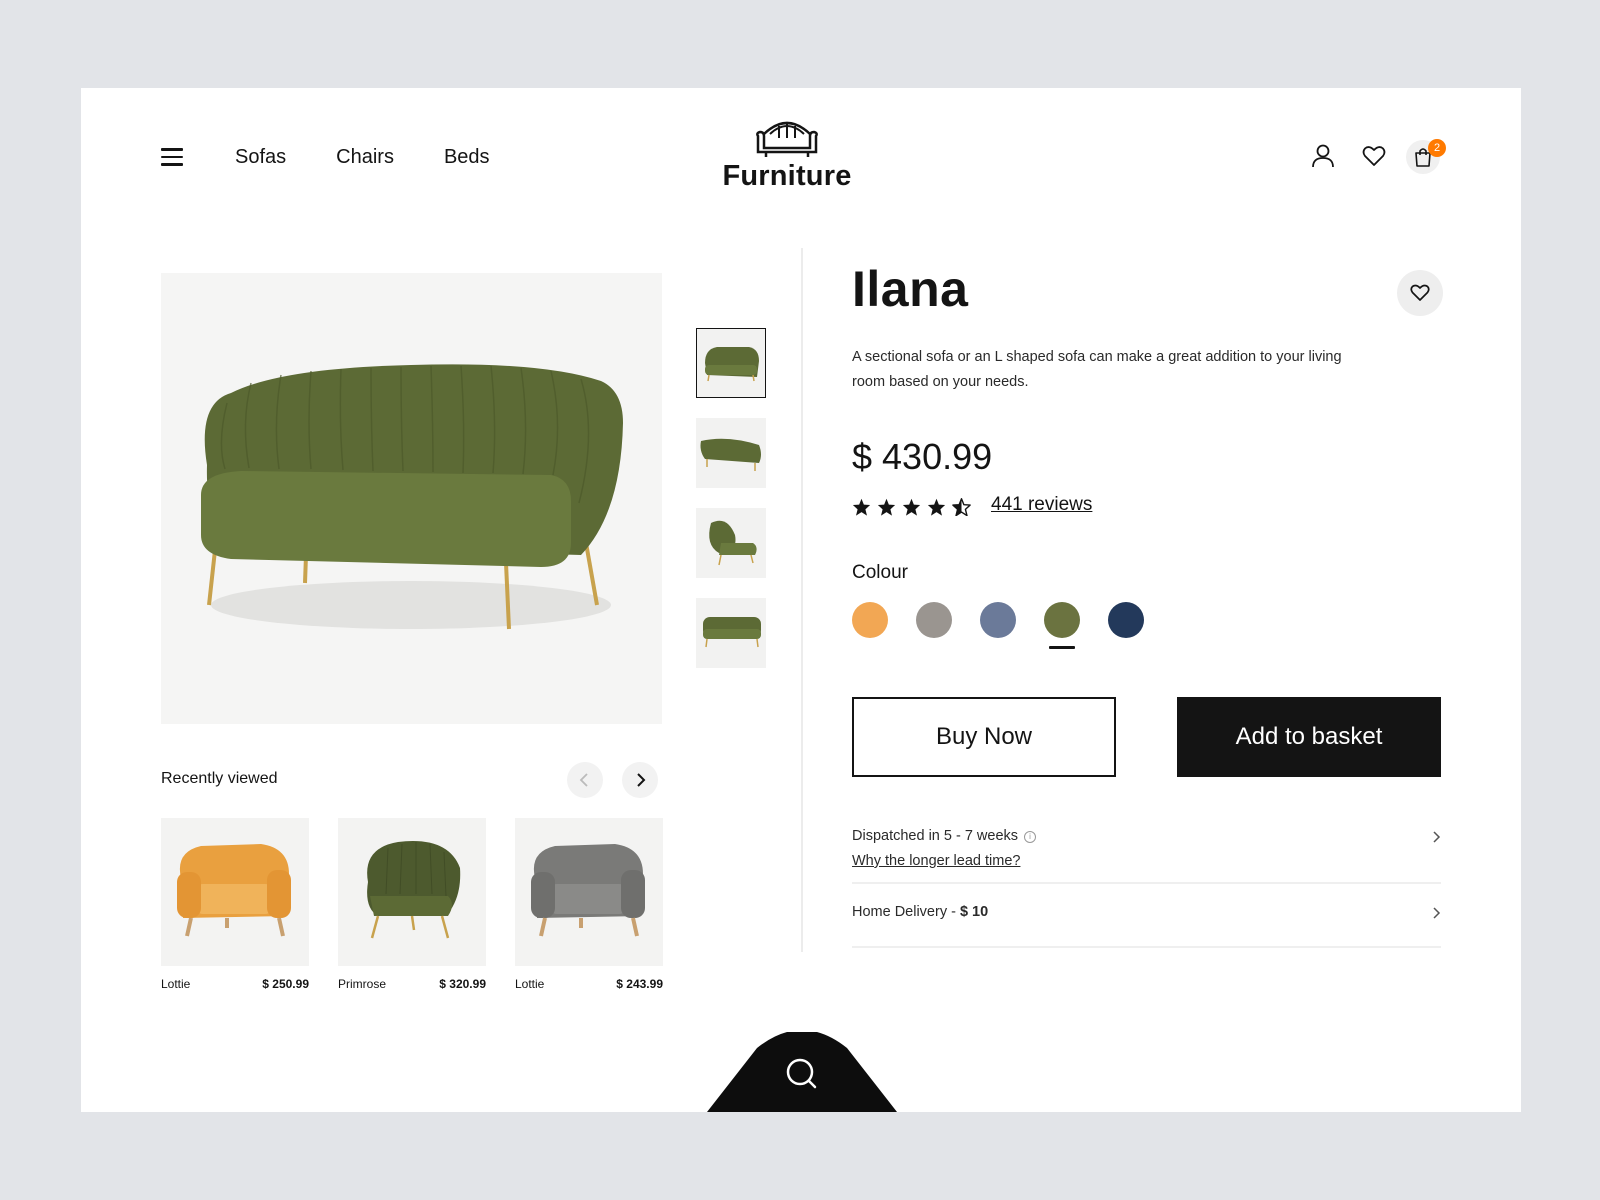 Image resolution: width=1600 pixels, height=1200 pixels. What do you see at coordinates (219, 778) in the screenshot?
I see `recently-viewed-title: Recently viewed` at bounding box center [219, 778].